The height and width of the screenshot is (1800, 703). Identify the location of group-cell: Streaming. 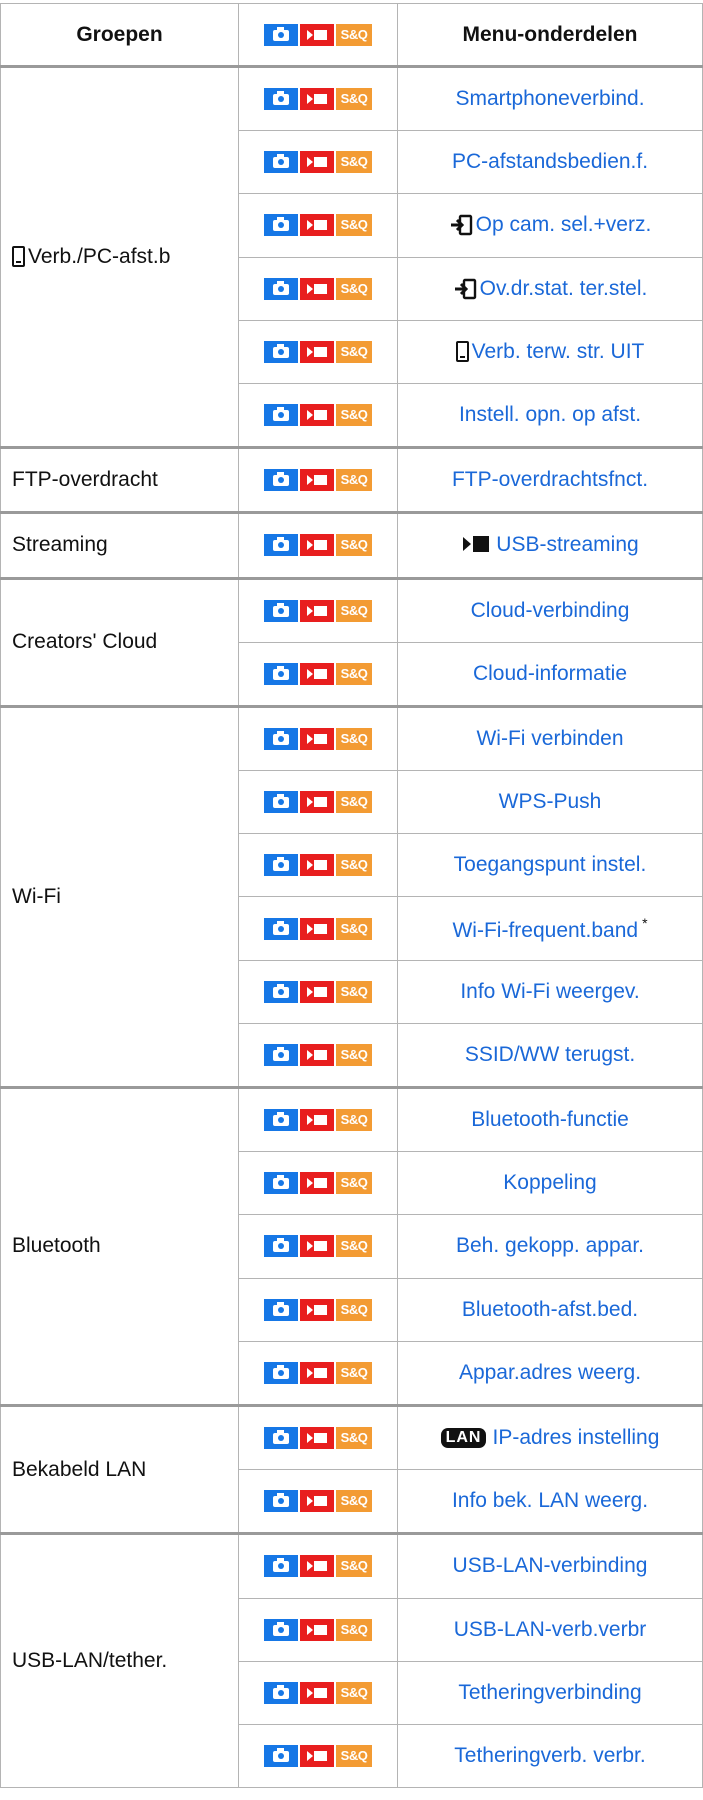
(119, 545).